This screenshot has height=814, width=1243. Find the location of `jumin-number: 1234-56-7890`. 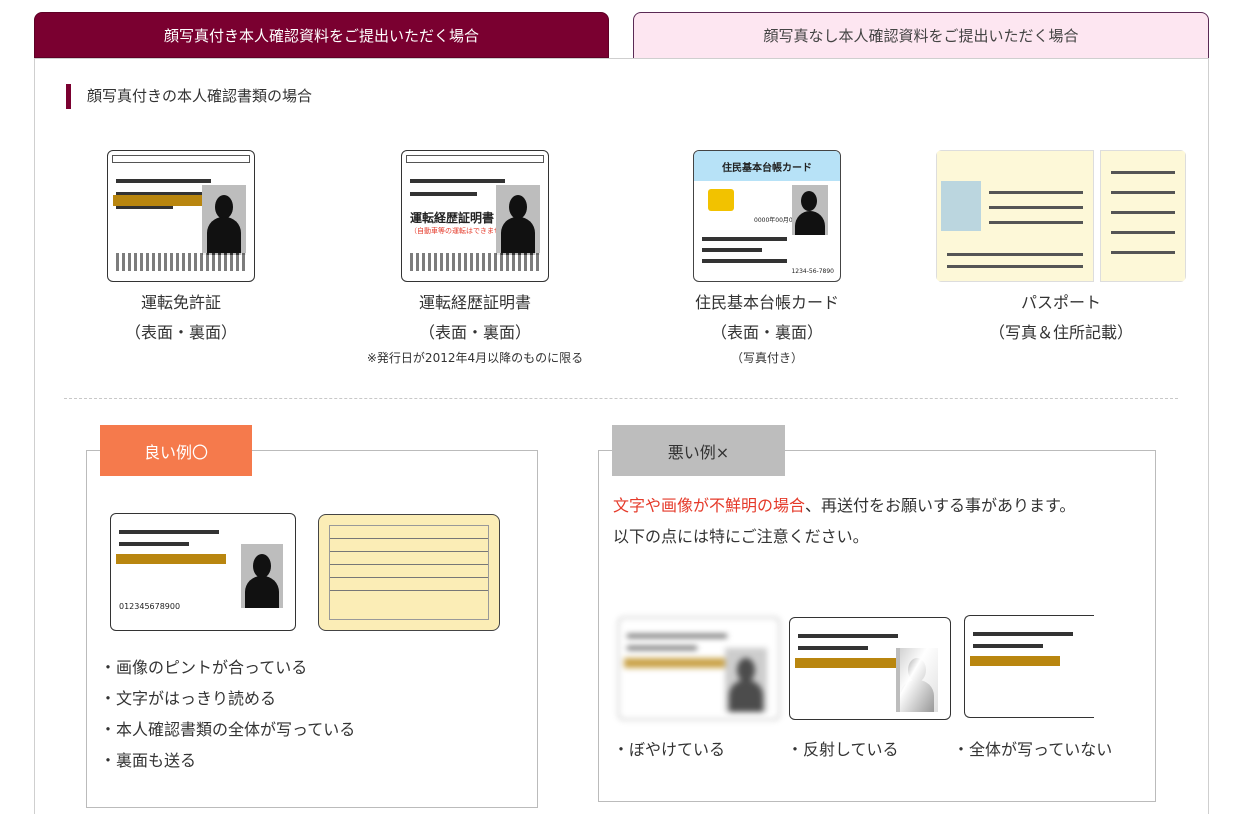

jumin-number: 1234-56-7890 is located at coordinates (812, 271).